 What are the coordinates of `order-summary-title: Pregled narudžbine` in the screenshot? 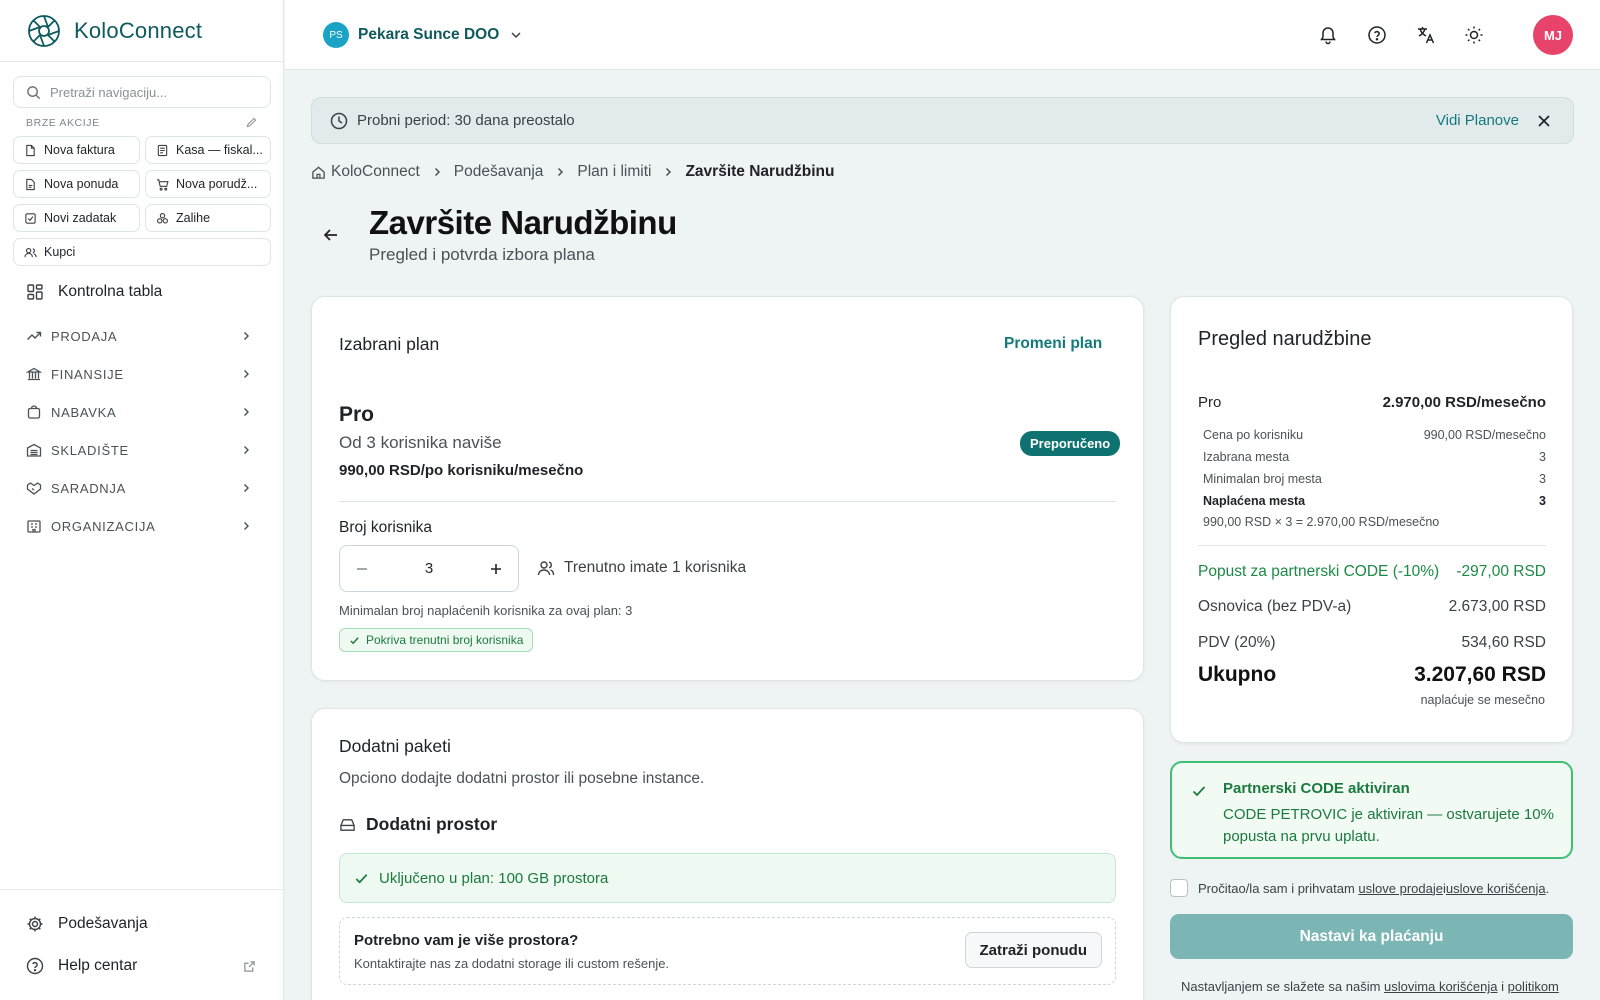 It's located at (1285, 339).